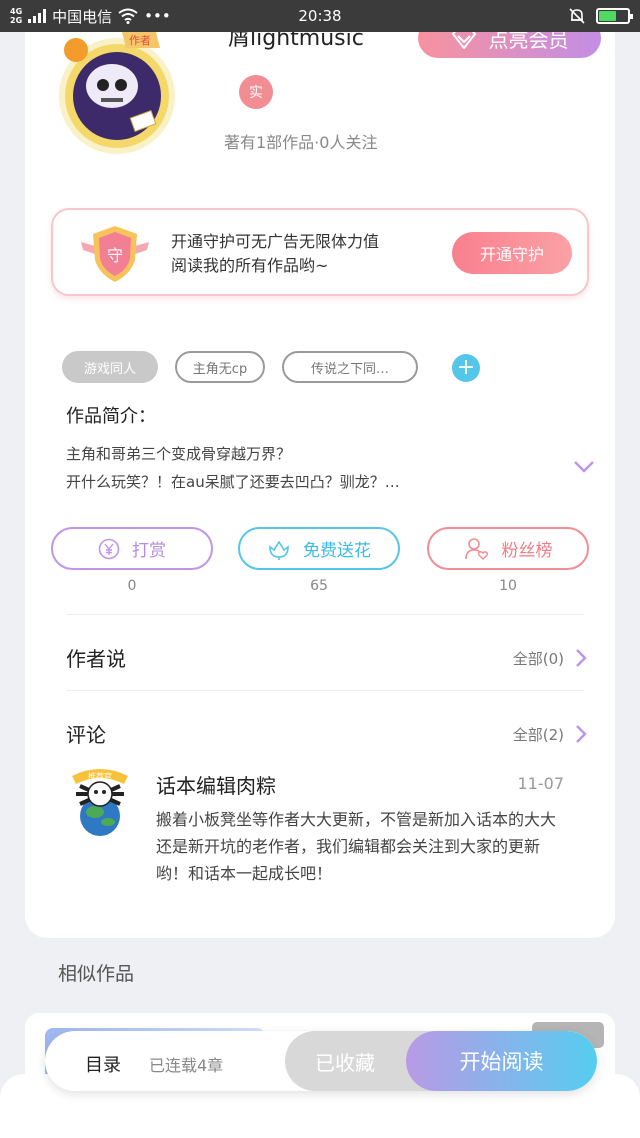 This screenshot has width=640, height=1138. Describe the element at coordinates (501, 1061) in the screenshot. I see `start-reading-button: 开始阅读` at that location.